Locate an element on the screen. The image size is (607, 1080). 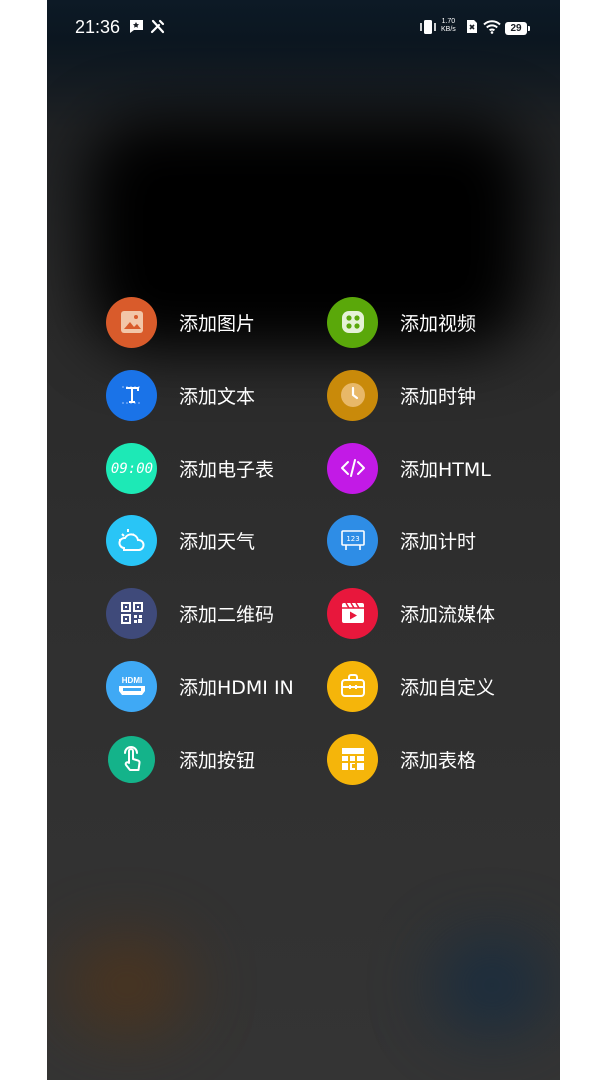
add-clock-label: 添加时钟 is located at coordinates (438, 396).